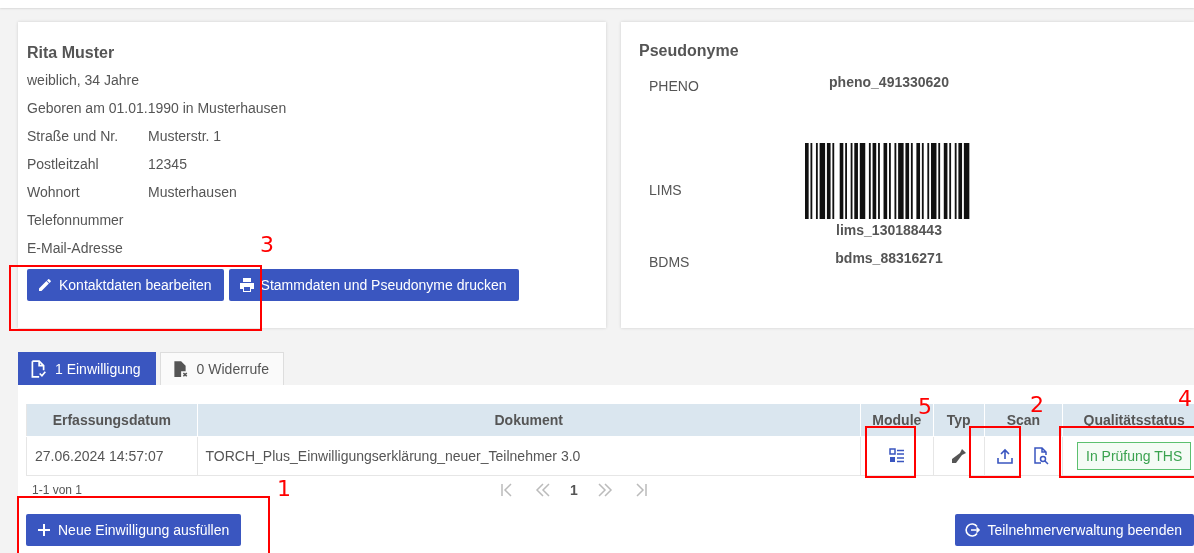 The height and width of the screenshot is (553, 1194). I want to click on field-label: Wohnort, so click(53, 193).